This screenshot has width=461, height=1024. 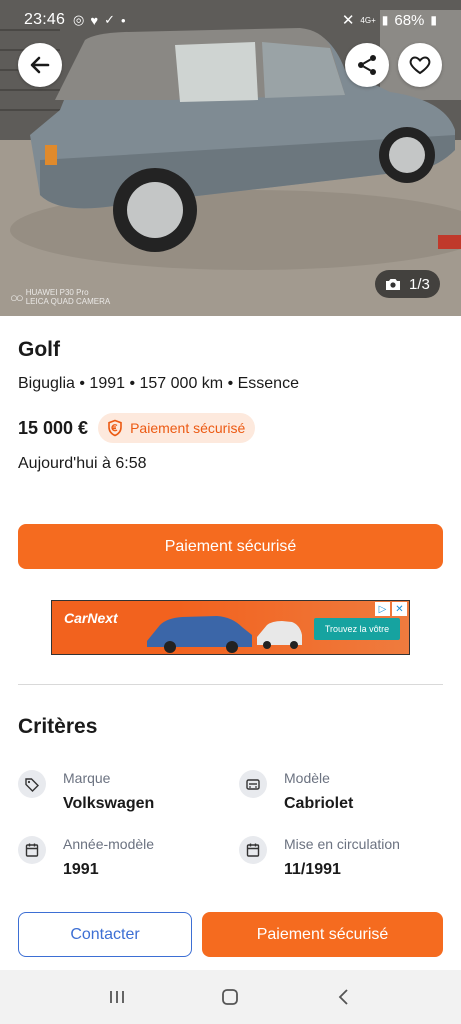 I want to click on favorite-button, so click(x=420, y=65).